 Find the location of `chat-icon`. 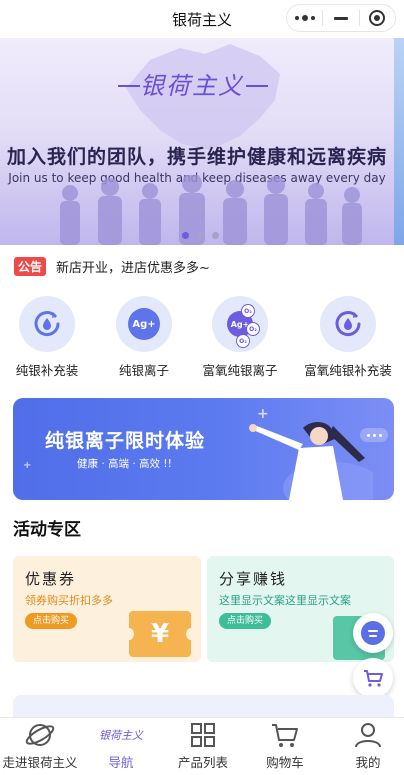

chat-icon is located at coordinates (373, 633).